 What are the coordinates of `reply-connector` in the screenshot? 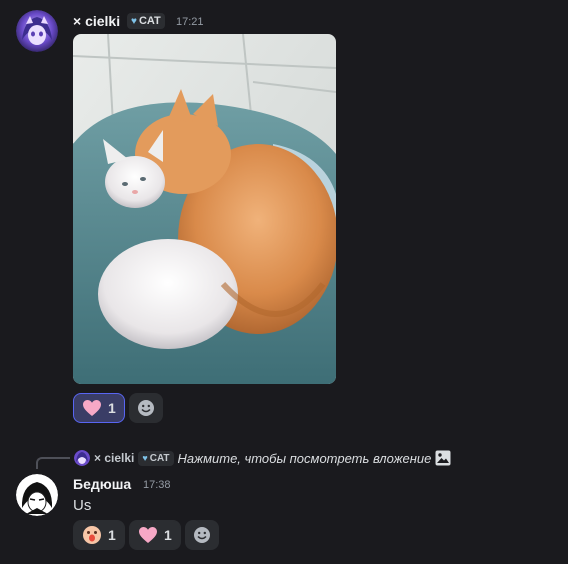 It's located at (53, 463).